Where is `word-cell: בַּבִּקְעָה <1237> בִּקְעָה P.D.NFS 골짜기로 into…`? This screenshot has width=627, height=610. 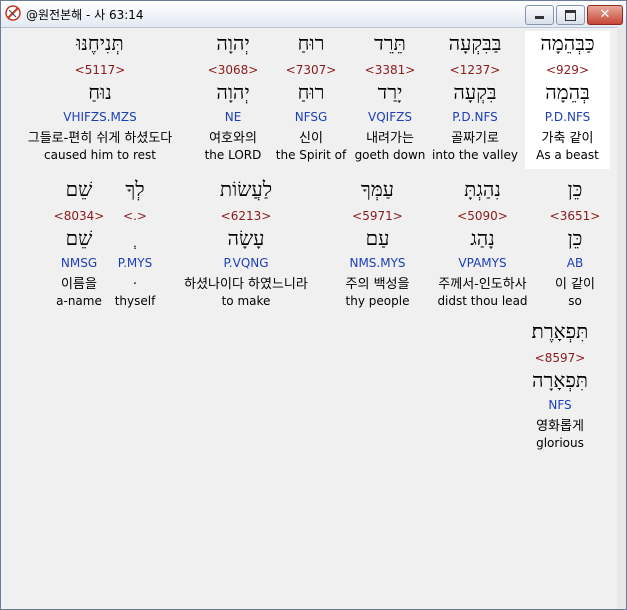
word-cell: בַּבִּקְעָה <1237> בִּקְעָה P.D.NFS 골짜기로 into… is located at coordinates (475, 100).